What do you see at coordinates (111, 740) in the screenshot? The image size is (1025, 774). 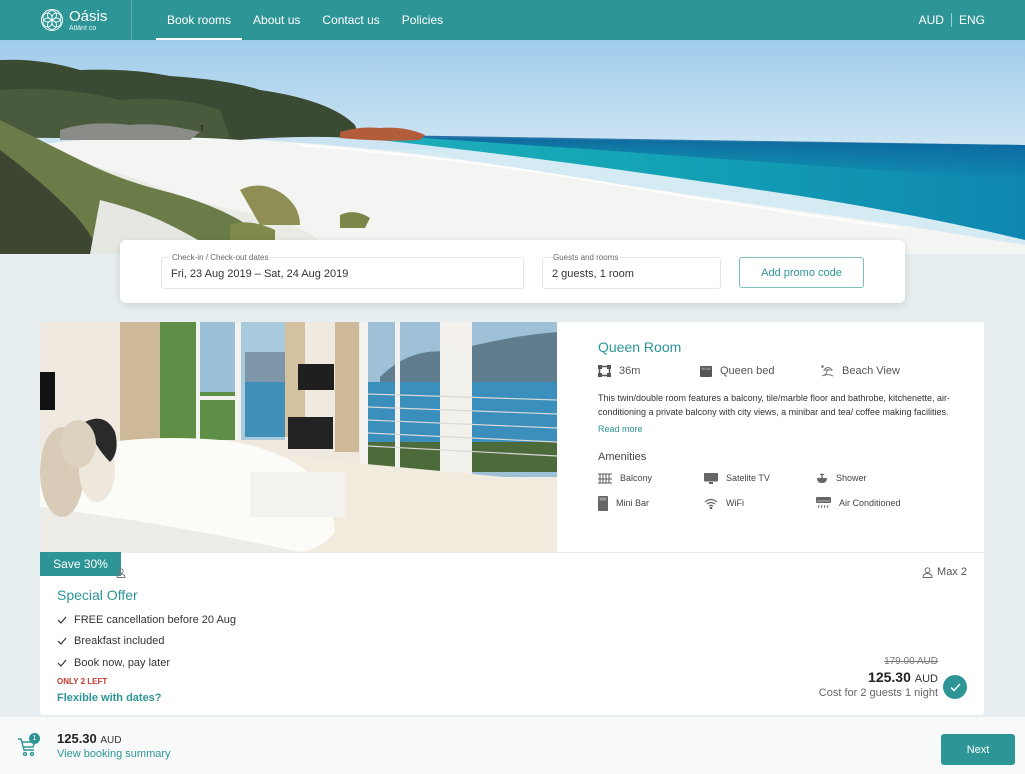 I see `total-currency: AUD` at bounding box center [111, 740].